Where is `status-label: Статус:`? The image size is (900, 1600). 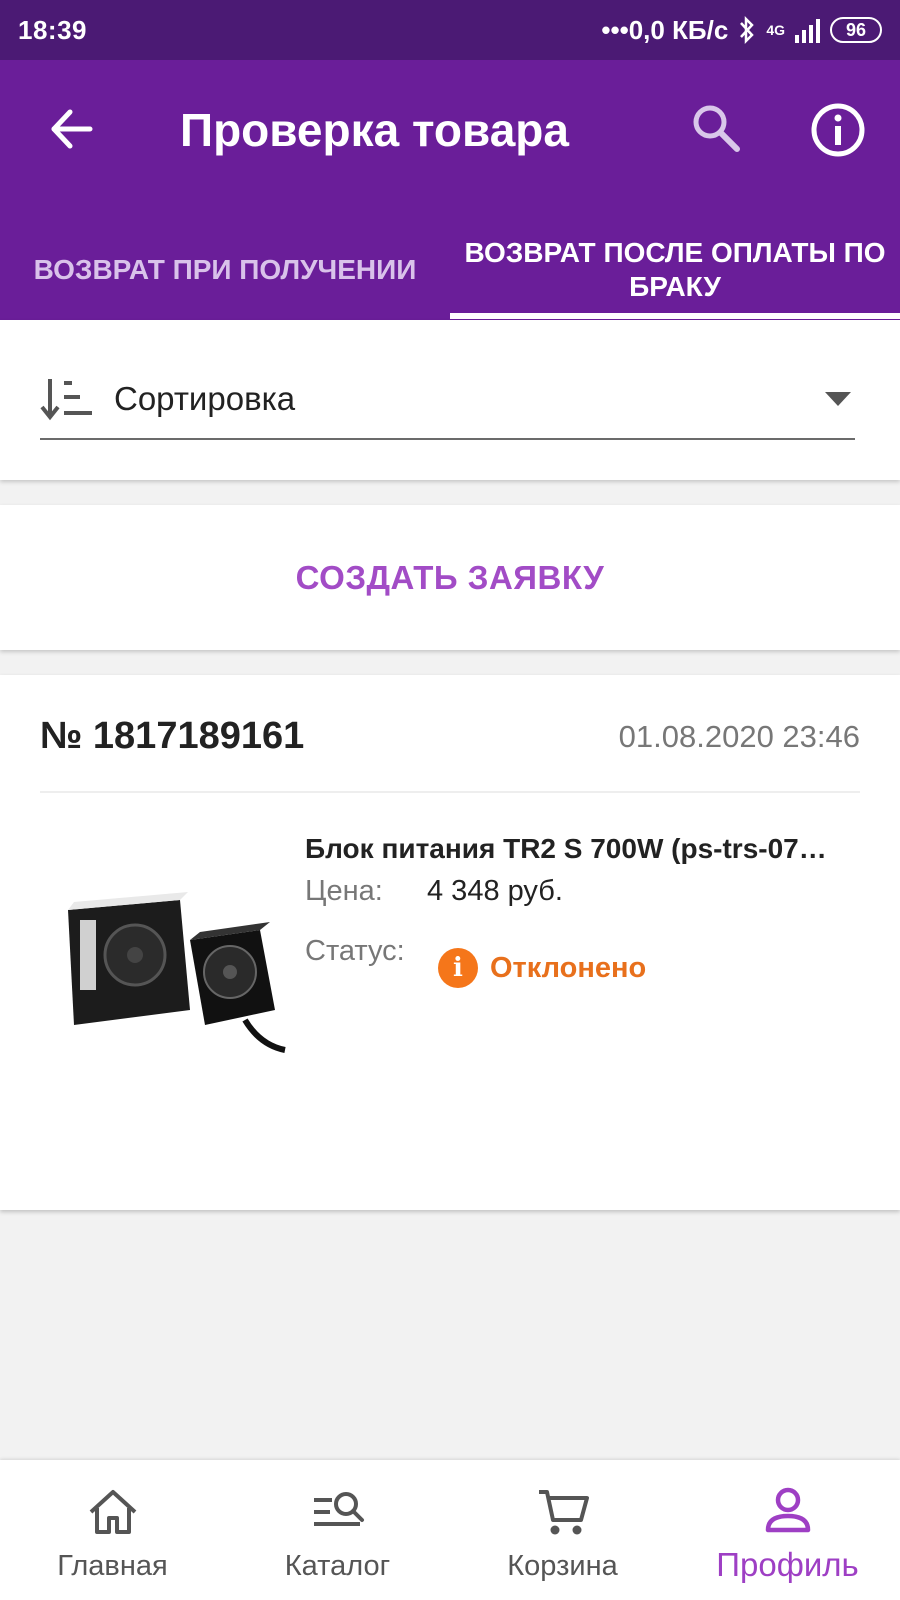 status-label: Статус: is located at coordinates (355, 951).